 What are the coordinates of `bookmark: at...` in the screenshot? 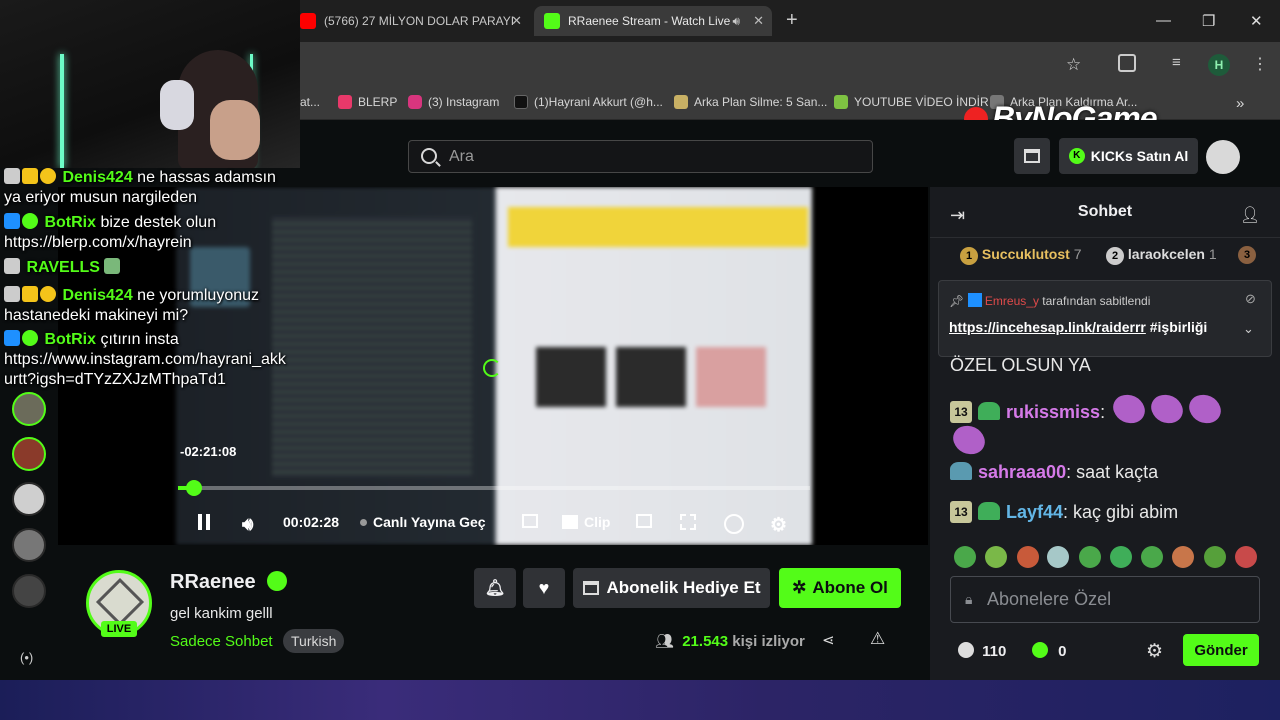 It's located at (310, 102).